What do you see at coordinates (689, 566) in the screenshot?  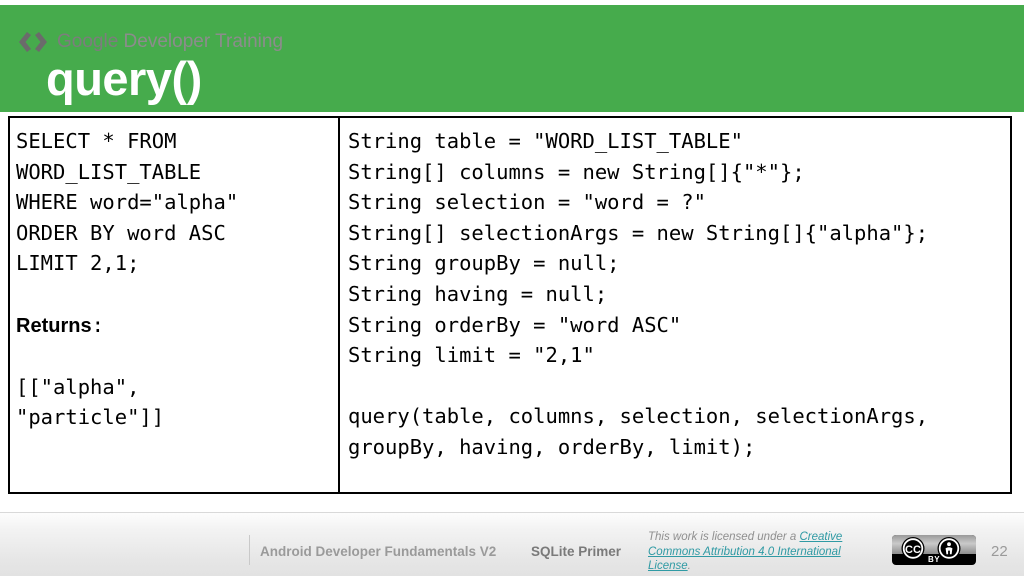 I see `license-suffix: .` at bounding box center [689, 566].